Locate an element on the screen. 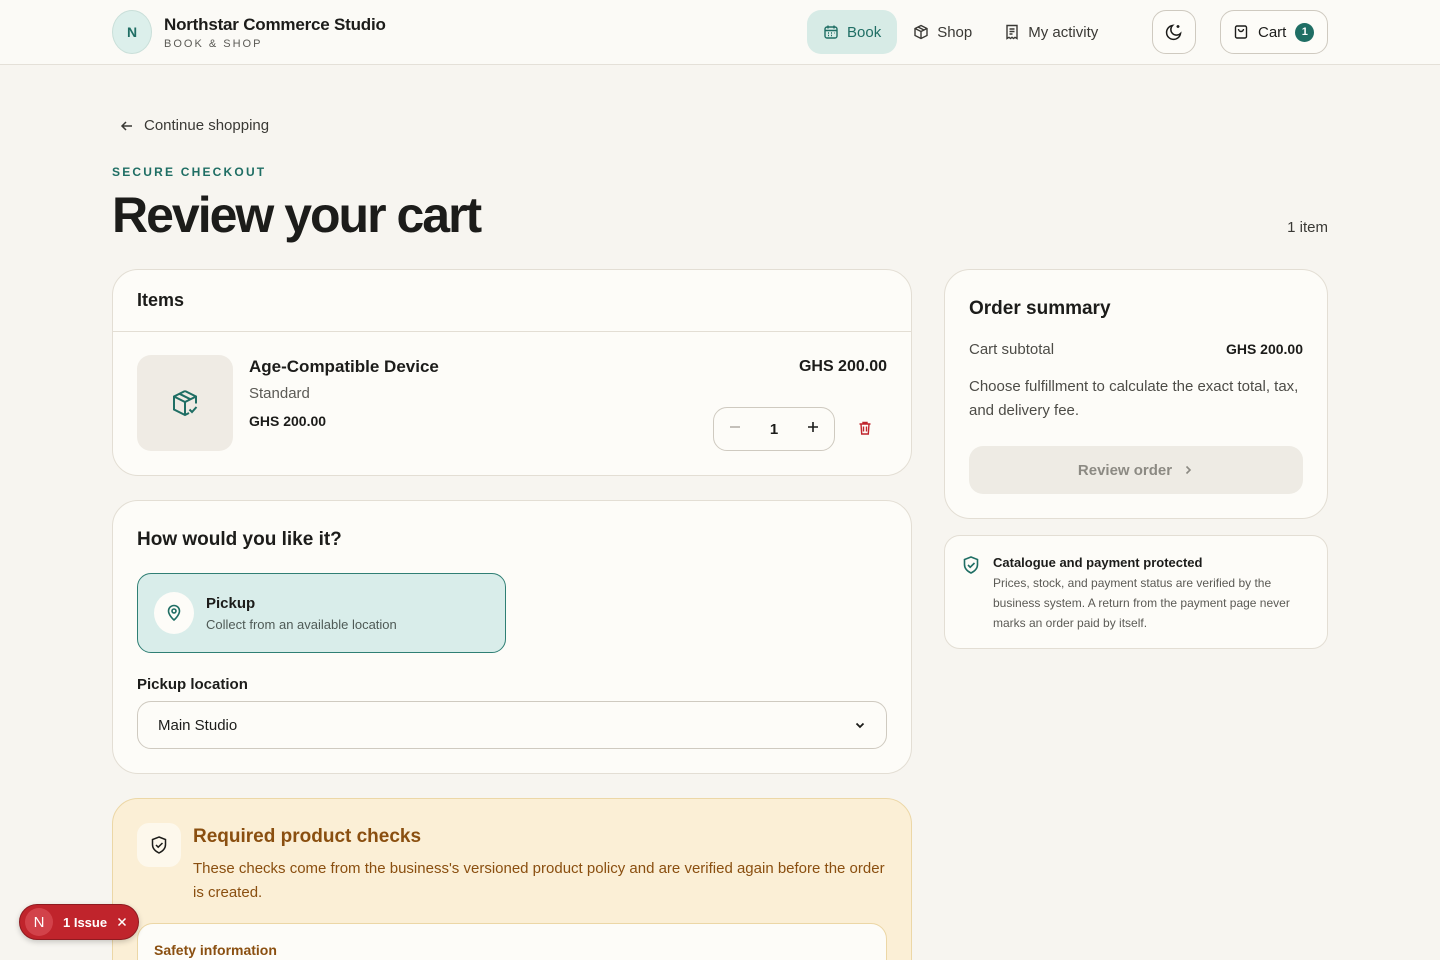  nav-book-label: Book is located at coordinates (864, 32).